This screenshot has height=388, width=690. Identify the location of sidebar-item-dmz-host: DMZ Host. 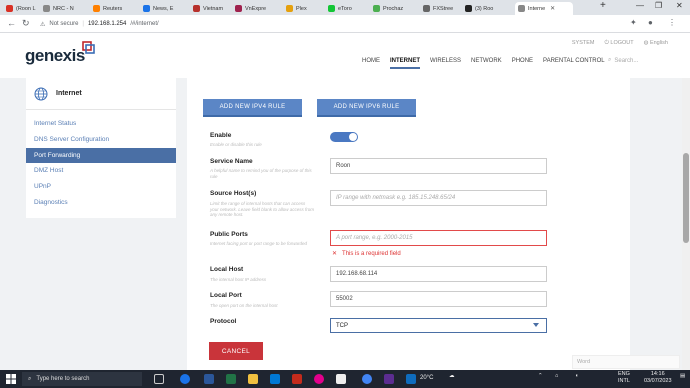
(101, 171).